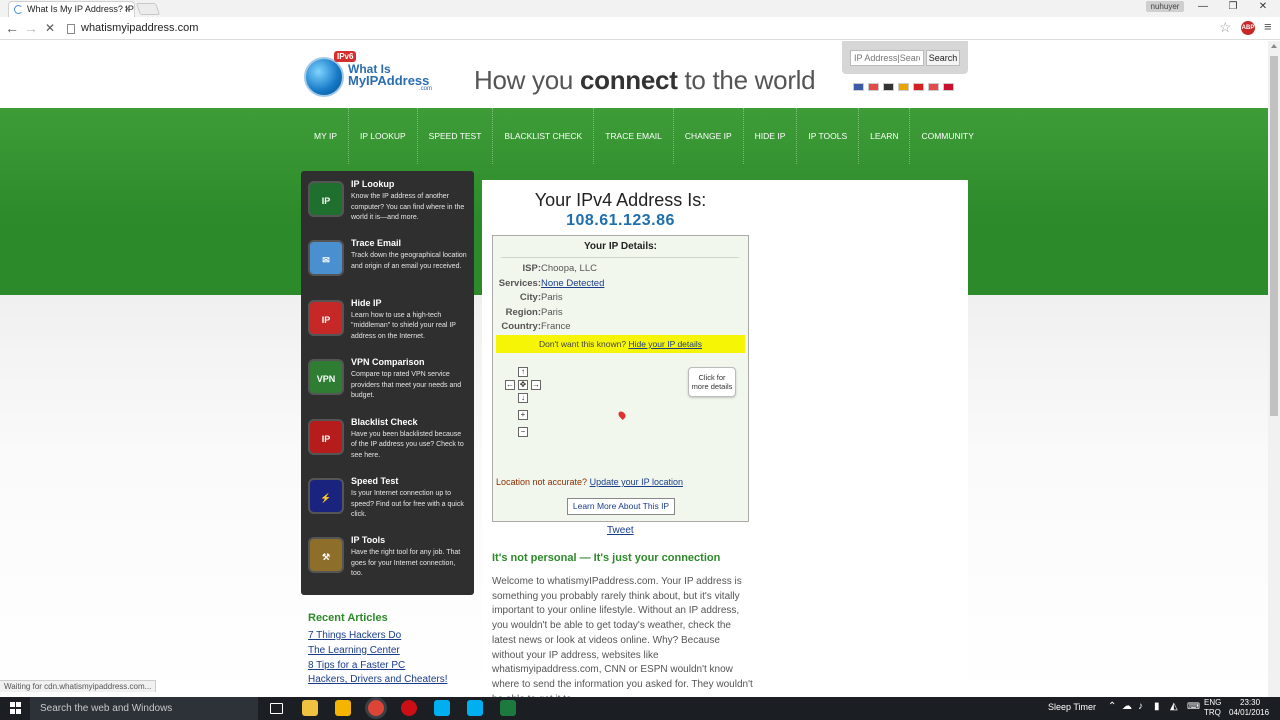 The image size is (1280, 720). Describe the element at coordinates (1112, 706) in the screenshot. I see `tray-arrow-icon: ⌃` at that location.